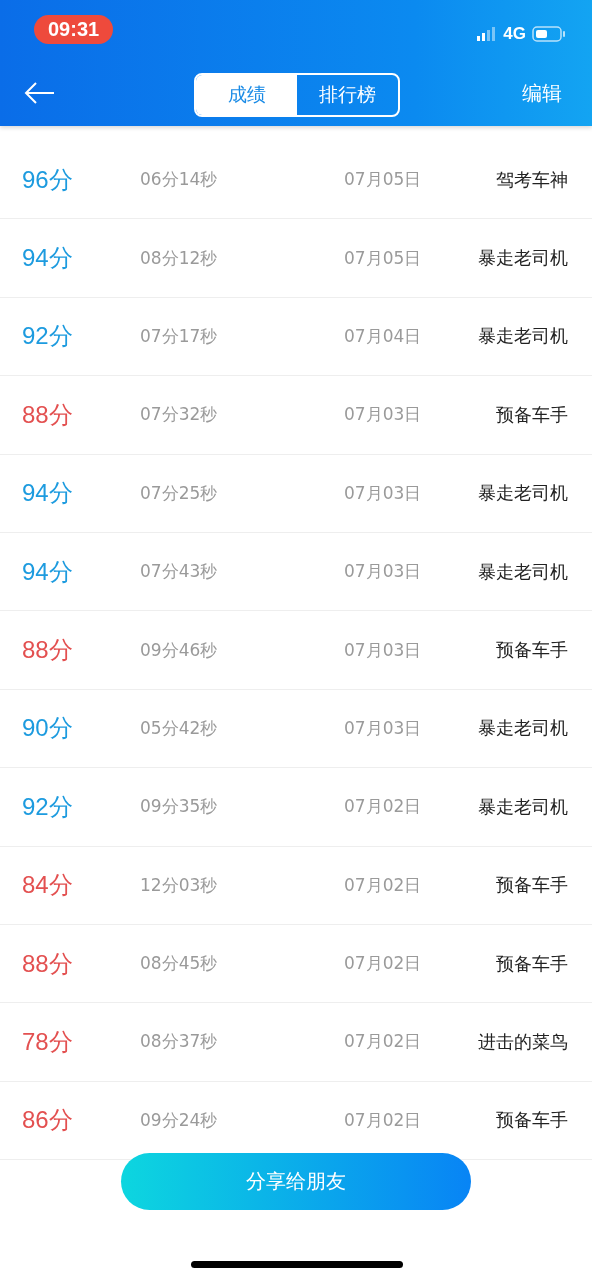 This screenshot has width=592, height=1280. Describe the element at coordinates (179, 807) in the screenshot. I see `duration-text: 09分35秒` at that location.